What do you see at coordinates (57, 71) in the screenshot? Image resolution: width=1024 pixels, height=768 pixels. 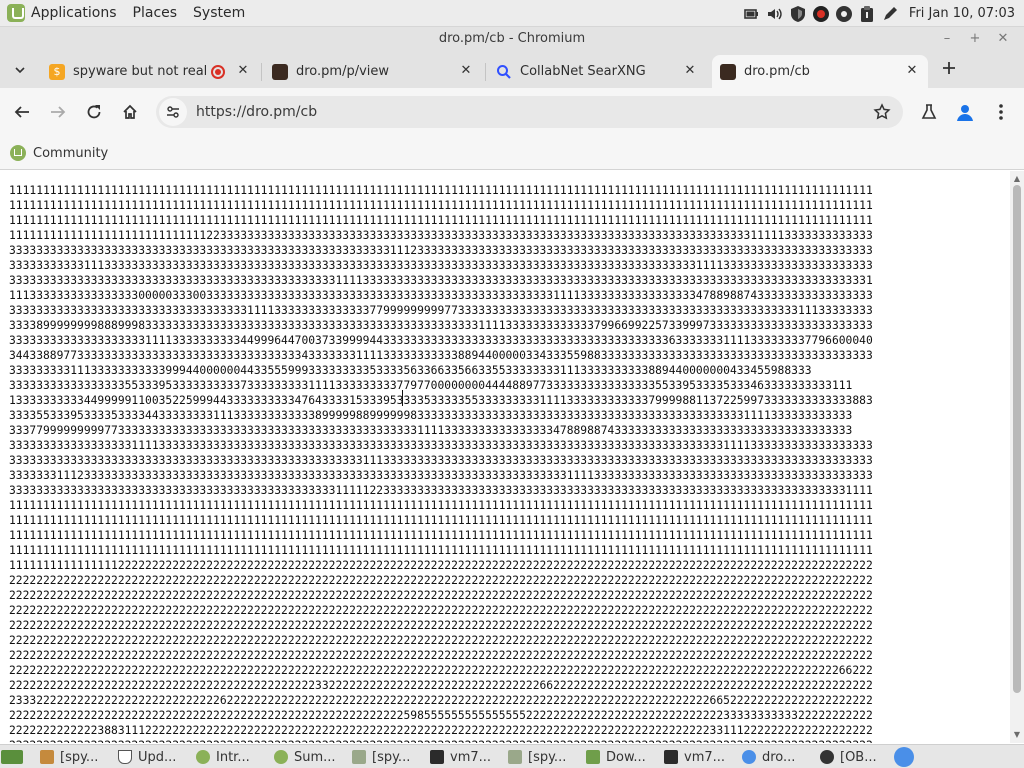 I see `s-favicon-icon: $` at bounding box center [57, 71].